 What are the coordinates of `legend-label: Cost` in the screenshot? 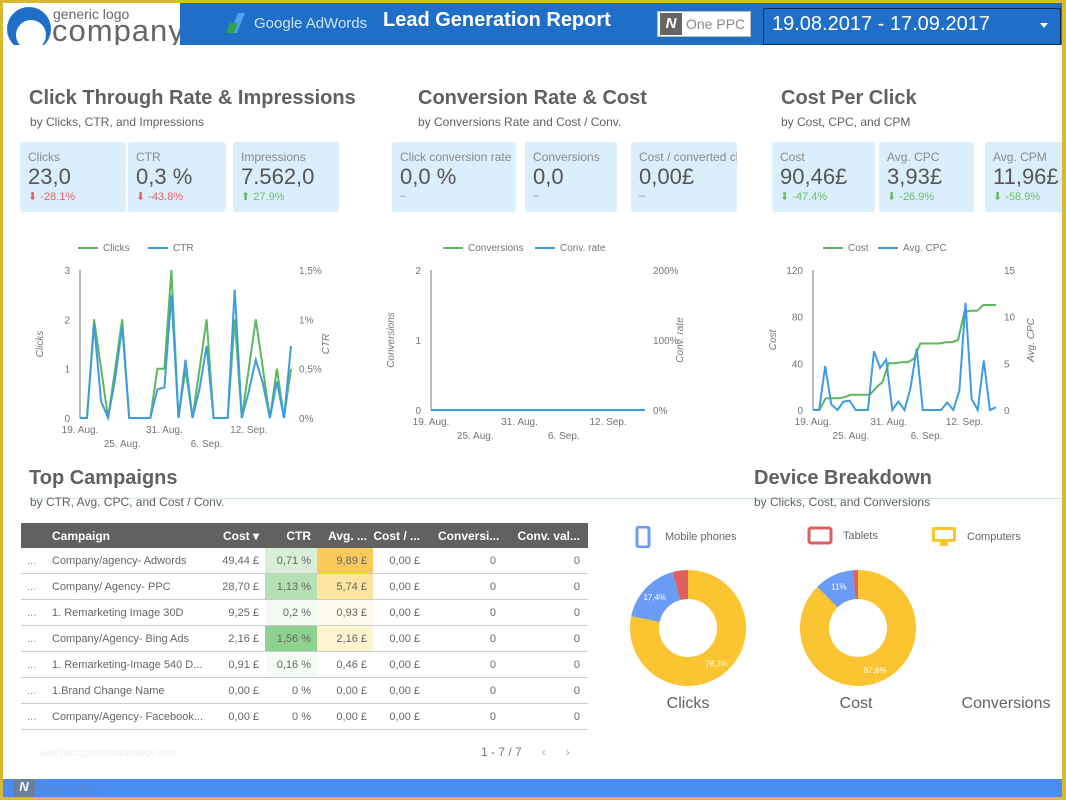 It's located at (858, 248).